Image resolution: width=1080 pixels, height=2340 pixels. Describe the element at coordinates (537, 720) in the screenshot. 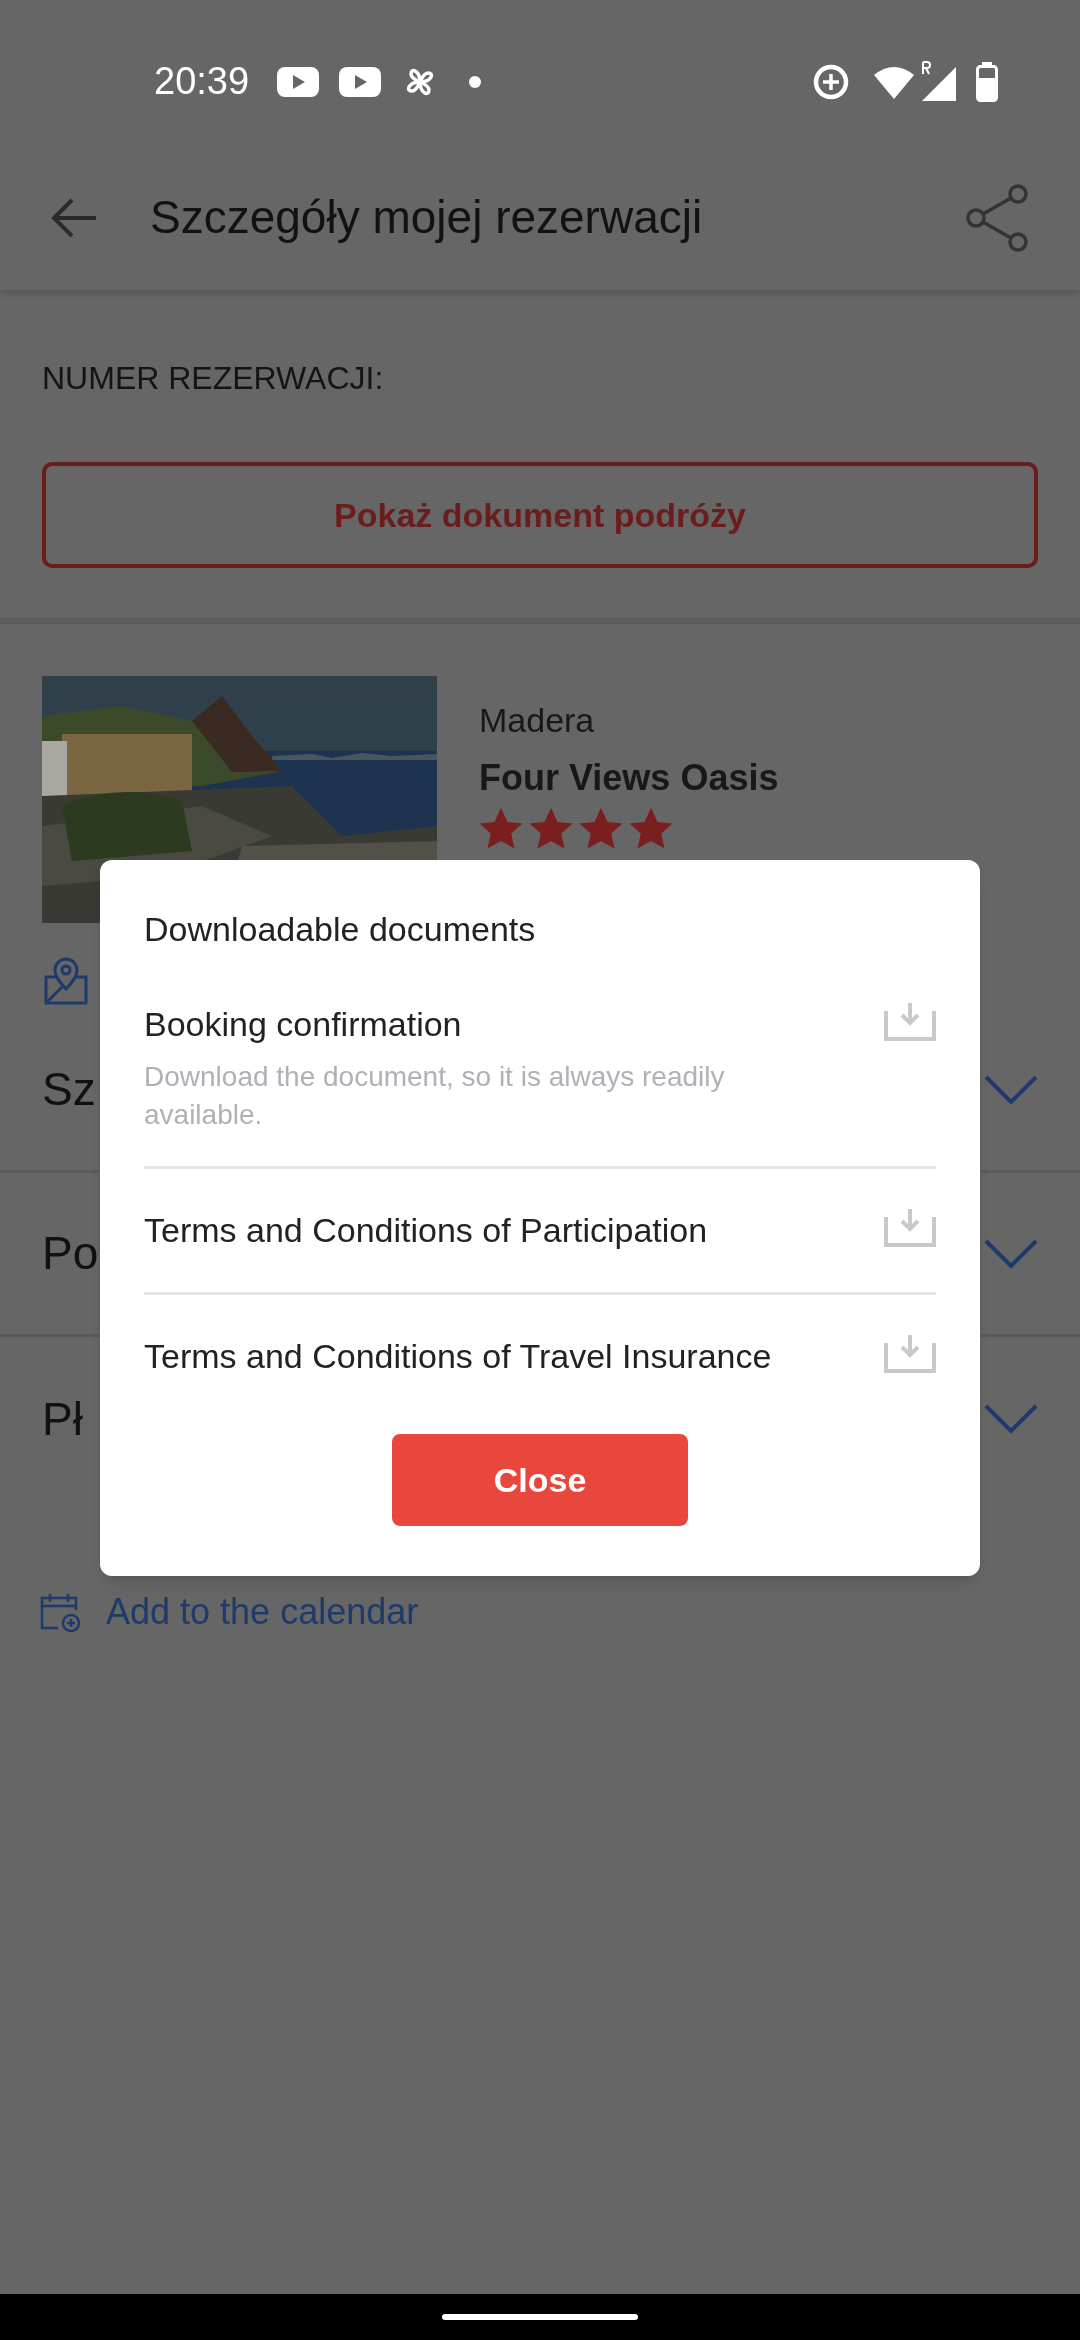

I see `region-name: Madera` at that location.